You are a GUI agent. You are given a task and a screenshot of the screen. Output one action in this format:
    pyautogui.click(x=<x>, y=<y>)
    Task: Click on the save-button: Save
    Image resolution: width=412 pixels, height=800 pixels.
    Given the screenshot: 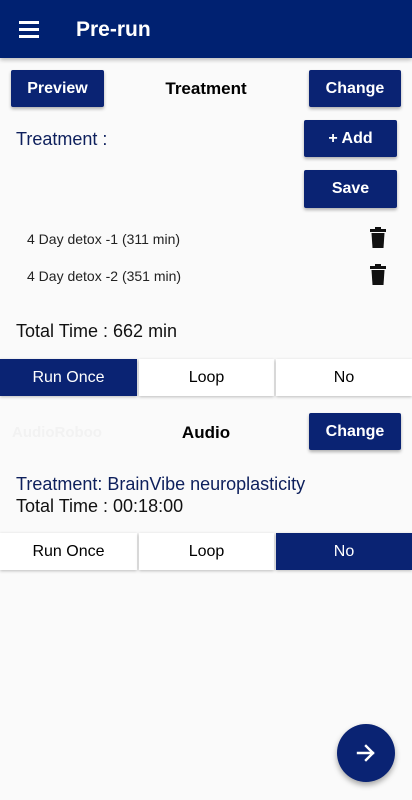 What is the action you would take?
    pyautogui.click(x=350, y=189)
    